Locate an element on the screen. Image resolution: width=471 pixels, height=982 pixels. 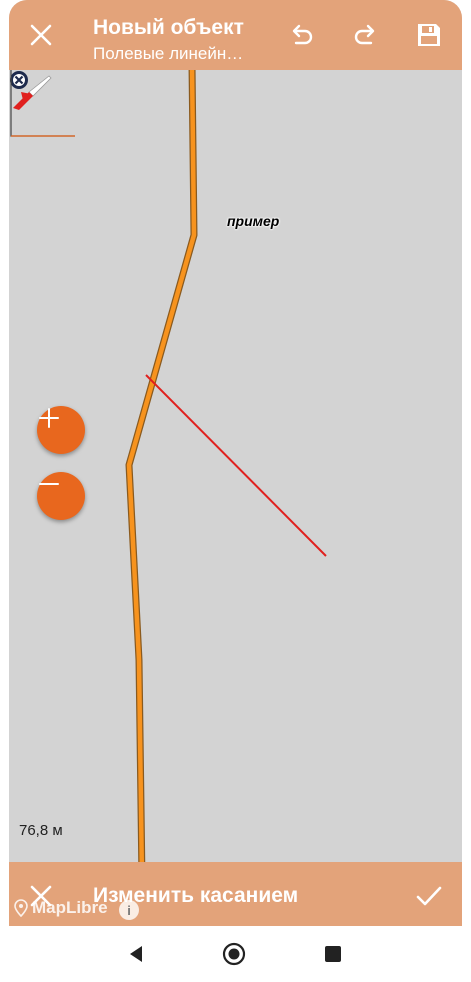
check-icon is located at coordinates (429, 896).